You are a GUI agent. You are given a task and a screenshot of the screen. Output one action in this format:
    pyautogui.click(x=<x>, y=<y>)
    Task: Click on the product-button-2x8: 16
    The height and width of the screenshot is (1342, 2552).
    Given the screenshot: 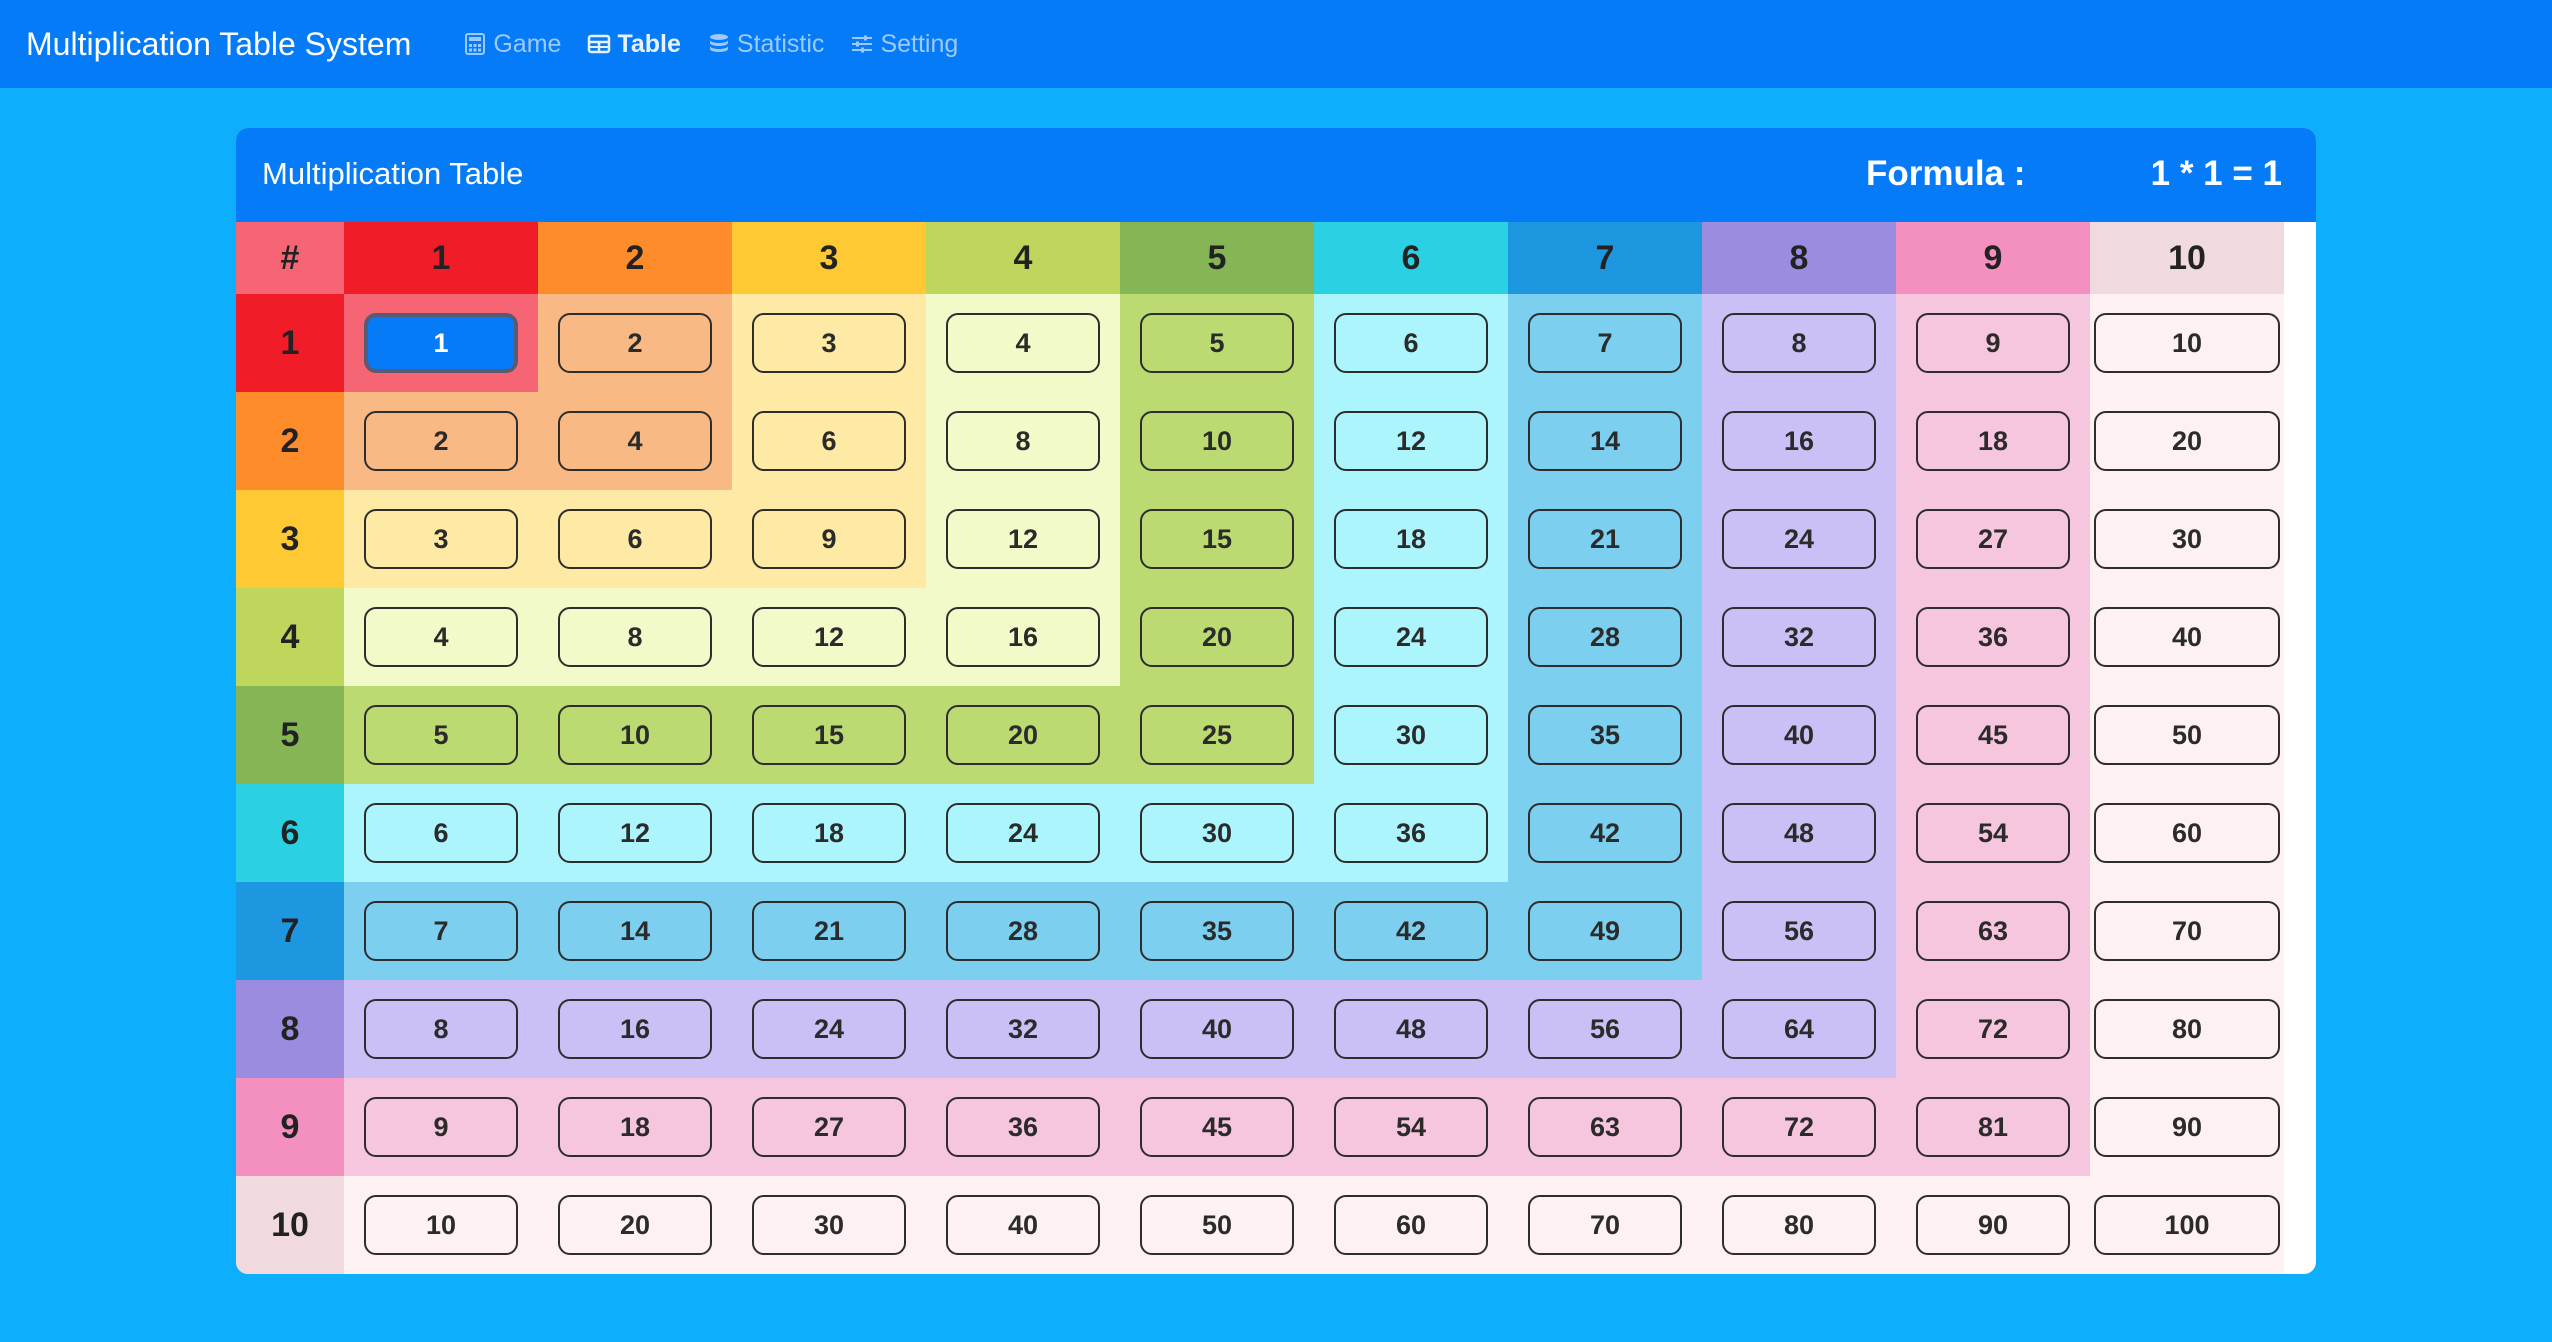 What is the action you would take?
    pyautogui.click(x=1799, y=441)
    